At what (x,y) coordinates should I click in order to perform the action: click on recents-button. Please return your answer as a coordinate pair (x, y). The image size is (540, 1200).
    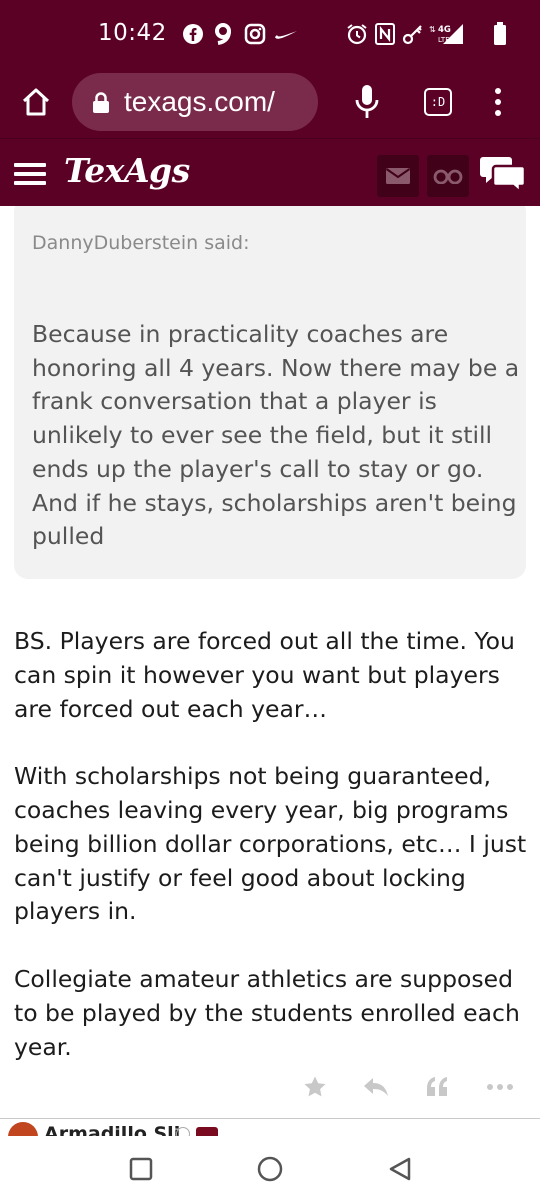
    Looking at the image, I should click on (141, 1169).